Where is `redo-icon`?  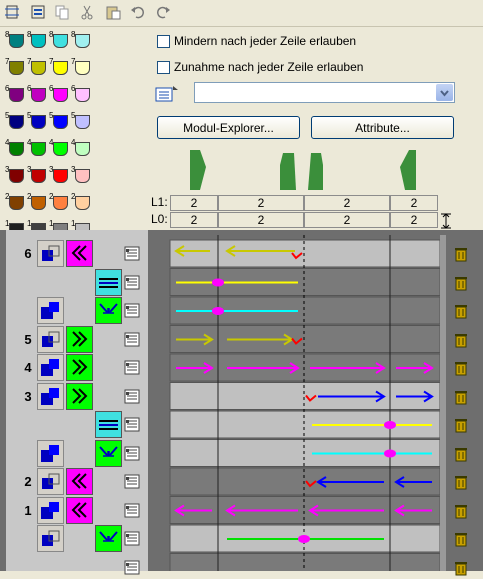
redo-icon is located at coordinates (163, 12).